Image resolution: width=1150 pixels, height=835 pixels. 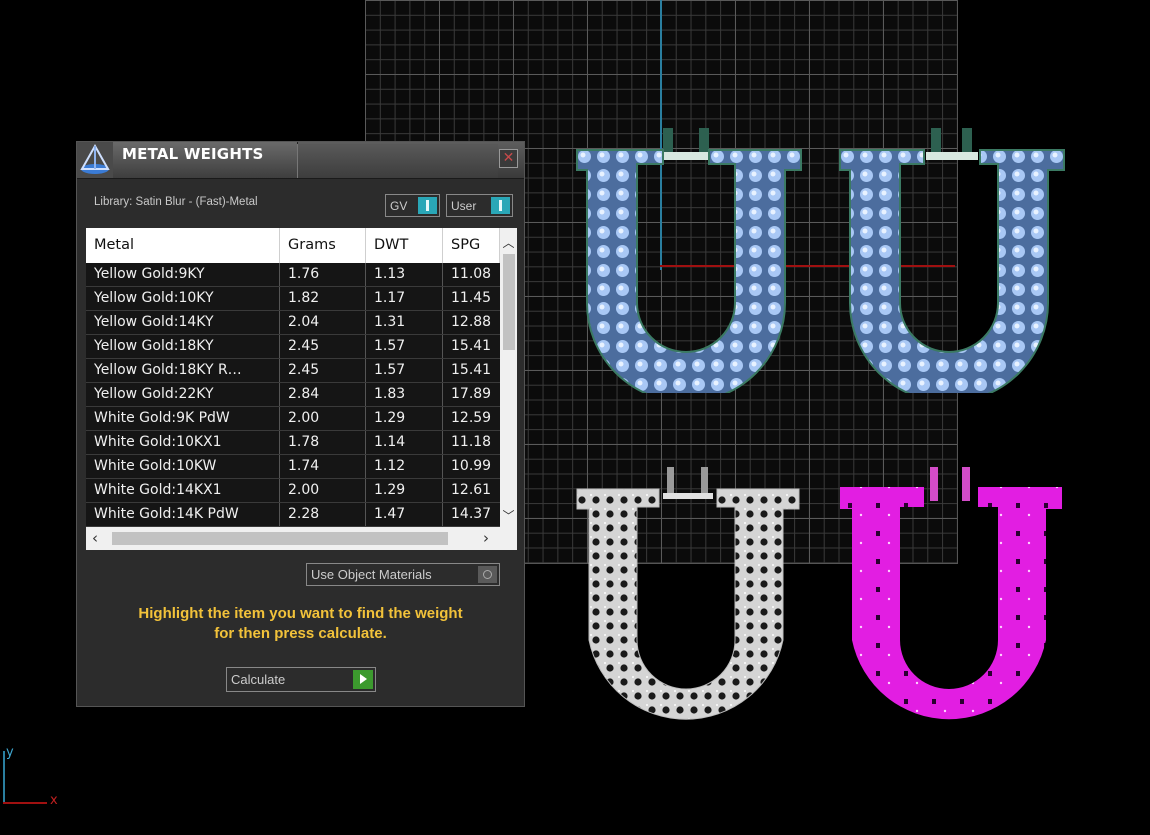 I want to click on cell-grams: 2.84, so click(x=323, y=394).